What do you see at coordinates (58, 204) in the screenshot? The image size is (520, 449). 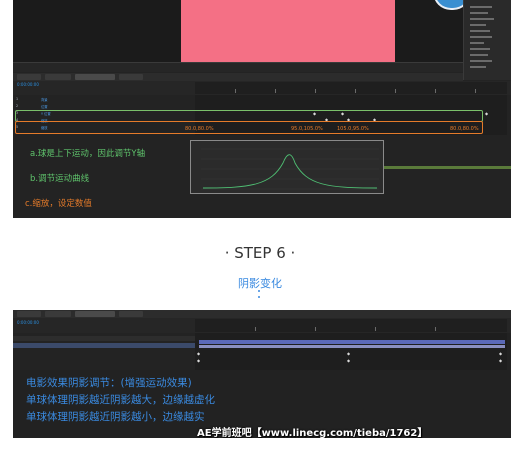 I see `annotation-c: c.缩放，设定数值` at bounding box center [58, 204].